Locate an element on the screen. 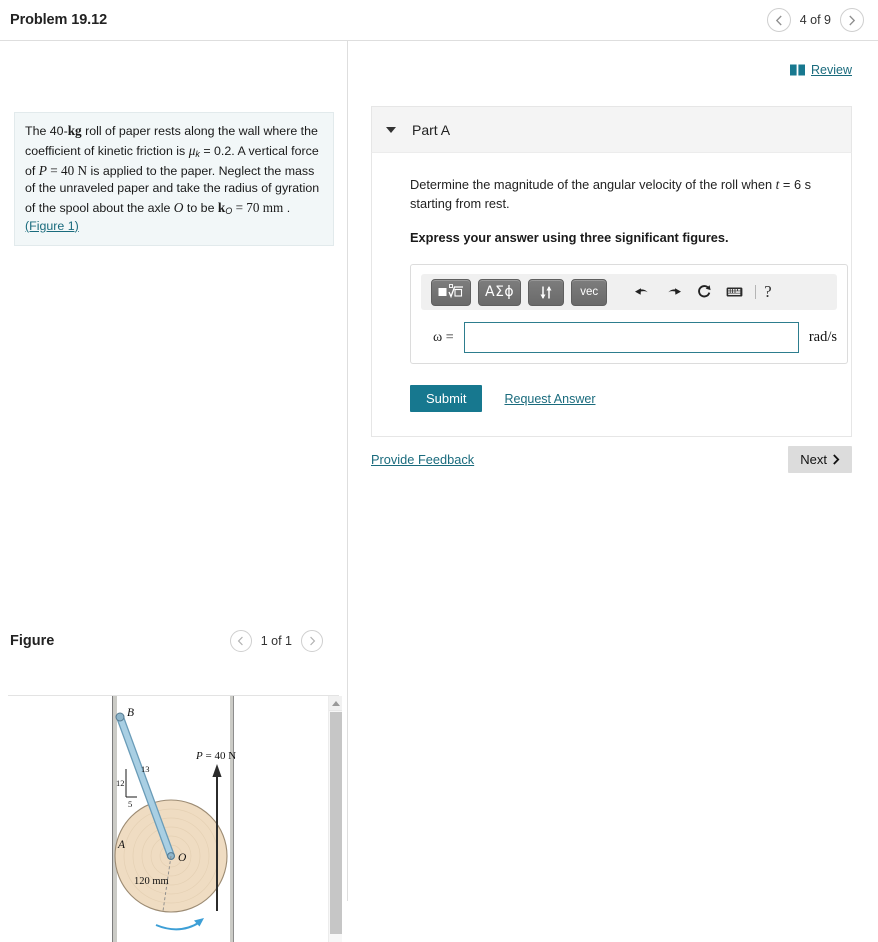 The width and height of the screenshot is (878, 942). undo-icon is located at coordinates (642, 292).